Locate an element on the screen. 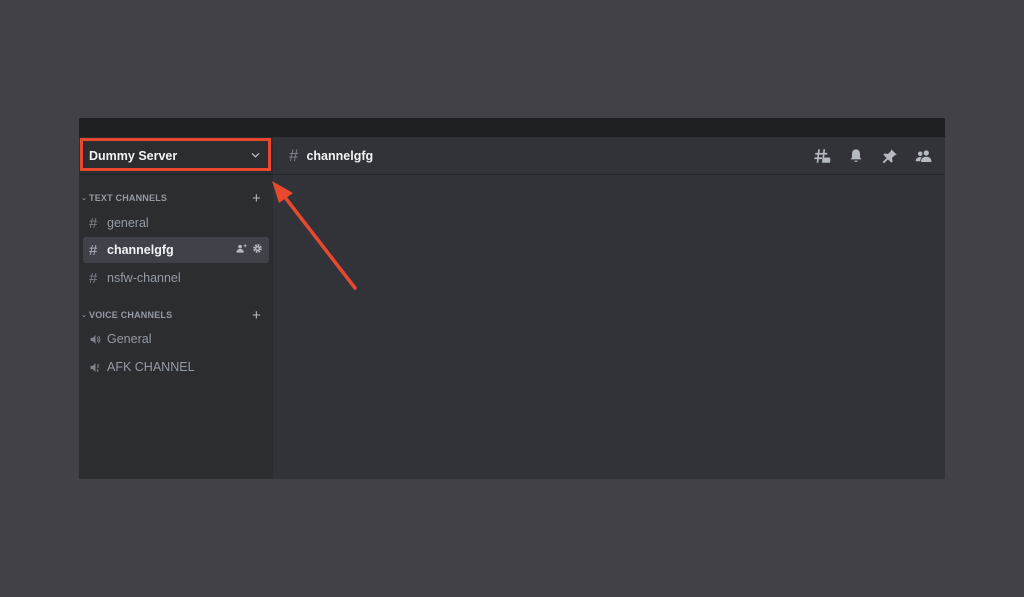 This screenshot has height=597, width=1024. add-voice-channel-icon: + is located at coordinates (256, 315).